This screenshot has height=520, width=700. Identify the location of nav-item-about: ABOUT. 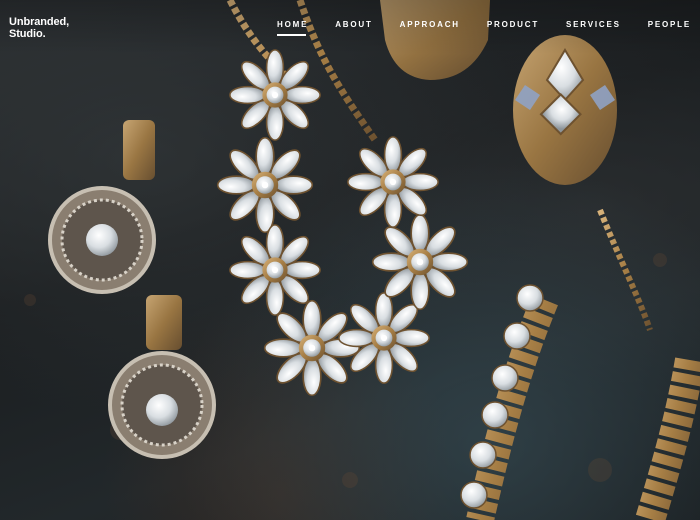
(353, 28).